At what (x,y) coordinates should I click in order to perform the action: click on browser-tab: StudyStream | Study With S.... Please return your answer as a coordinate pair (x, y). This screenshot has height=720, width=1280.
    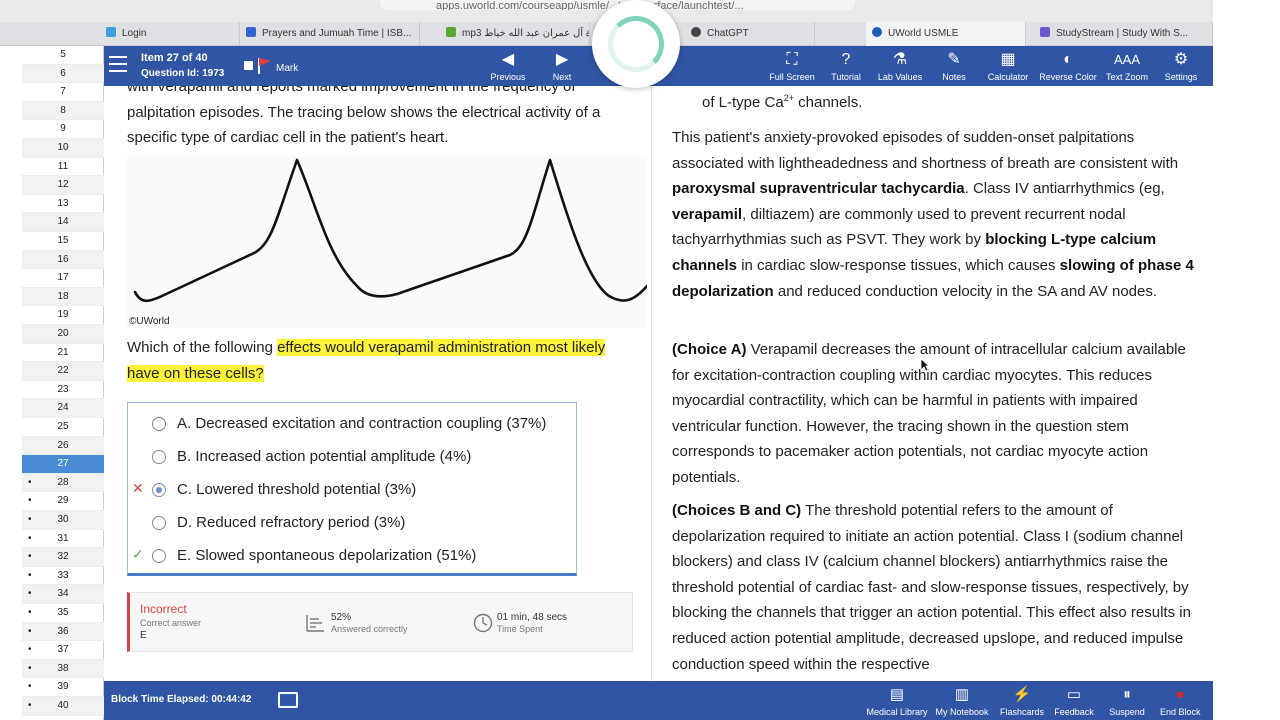
    Looking at the image, I should click on (1123, 34).